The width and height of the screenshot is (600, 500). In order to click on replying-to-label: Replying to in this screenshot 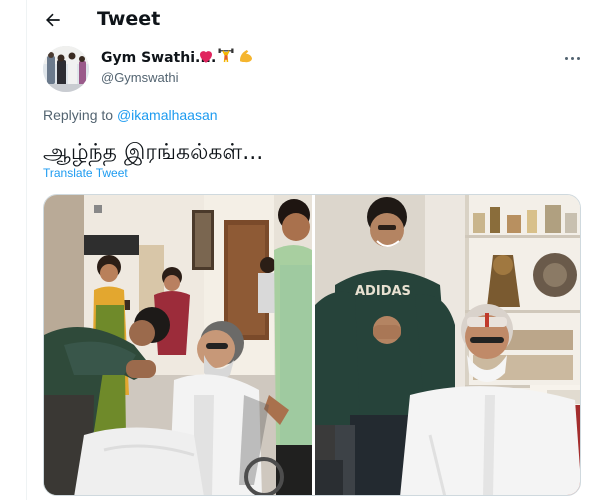, I will do `click(78, 115)`.